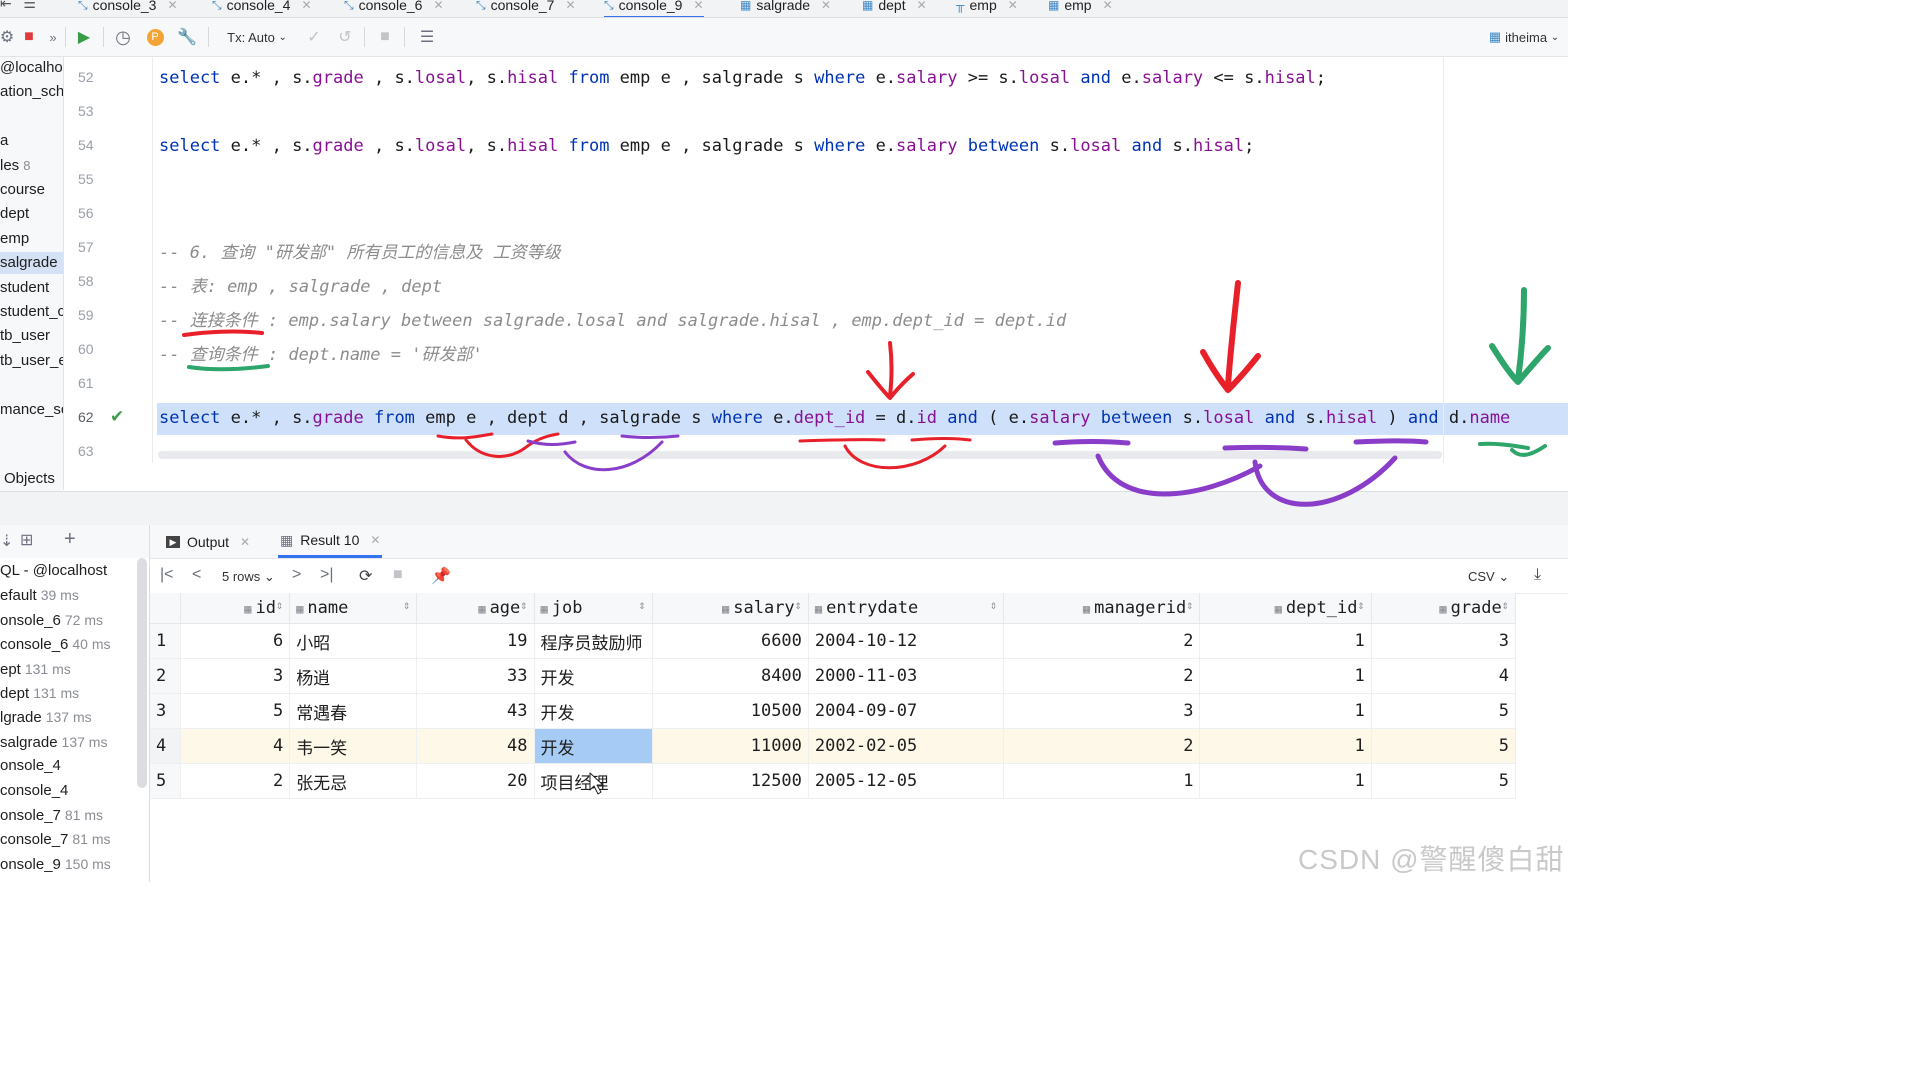 The image size is (1920, 1080). What do you see at coordinates (730, 781) in the screenshot?
I see `cell-salary: 12500` at bounding box center [730, 781].